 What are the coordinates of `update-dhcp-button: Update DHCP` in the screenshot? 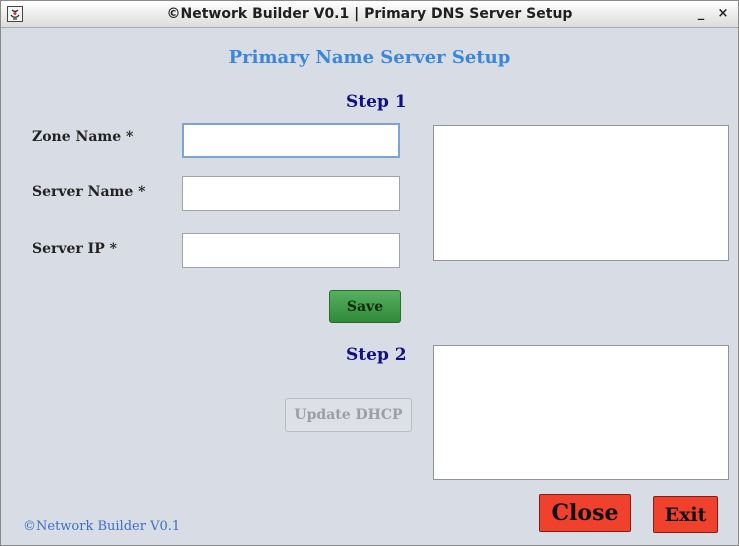 It's located at (348, 415).